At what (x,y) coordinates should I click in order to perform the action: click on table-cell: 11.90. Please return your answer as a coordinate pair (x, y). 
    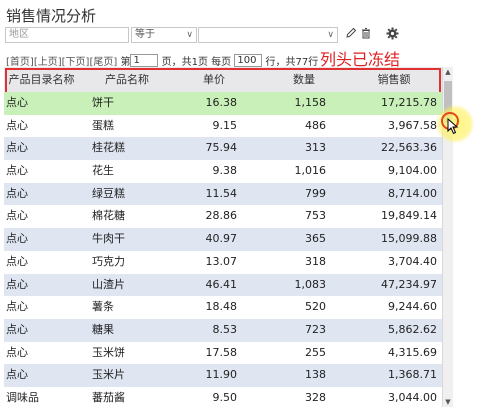
    Looking at the image, I should click on (221, 375).